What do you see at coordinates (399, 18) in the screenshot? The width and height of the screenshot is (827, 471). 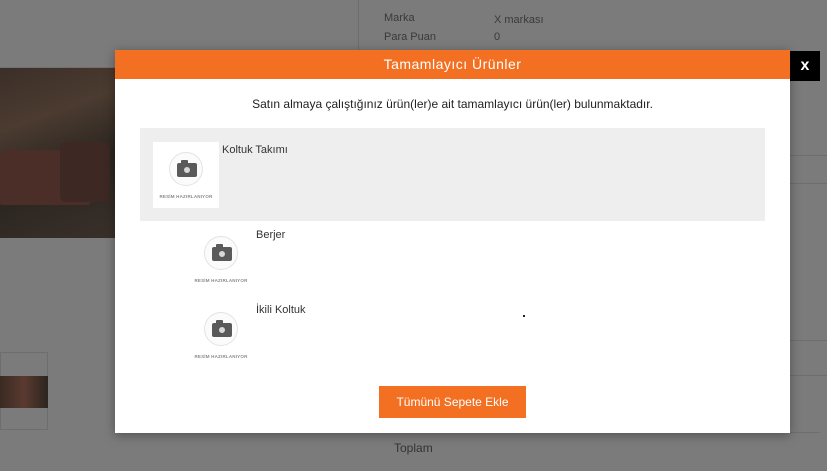 I see `spec-label-brand: Marka` at bounding box center [399, 18].